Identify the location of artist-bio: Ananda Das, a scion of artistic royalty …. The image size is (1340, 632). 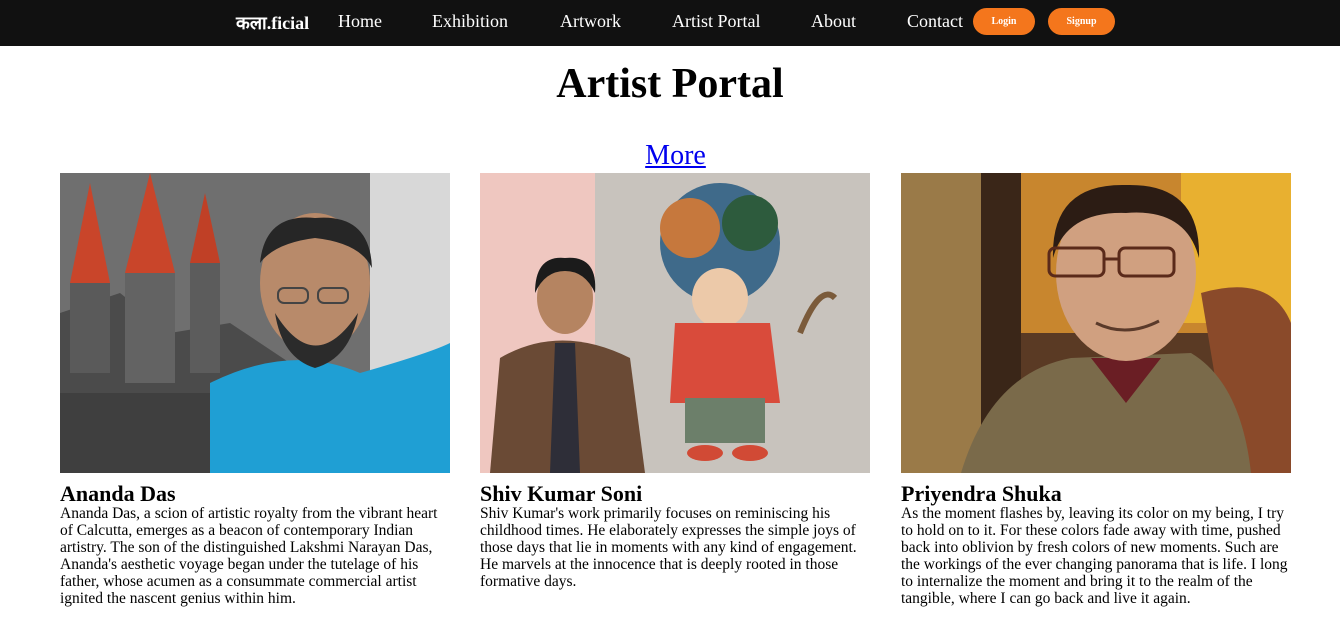
(249, 556).